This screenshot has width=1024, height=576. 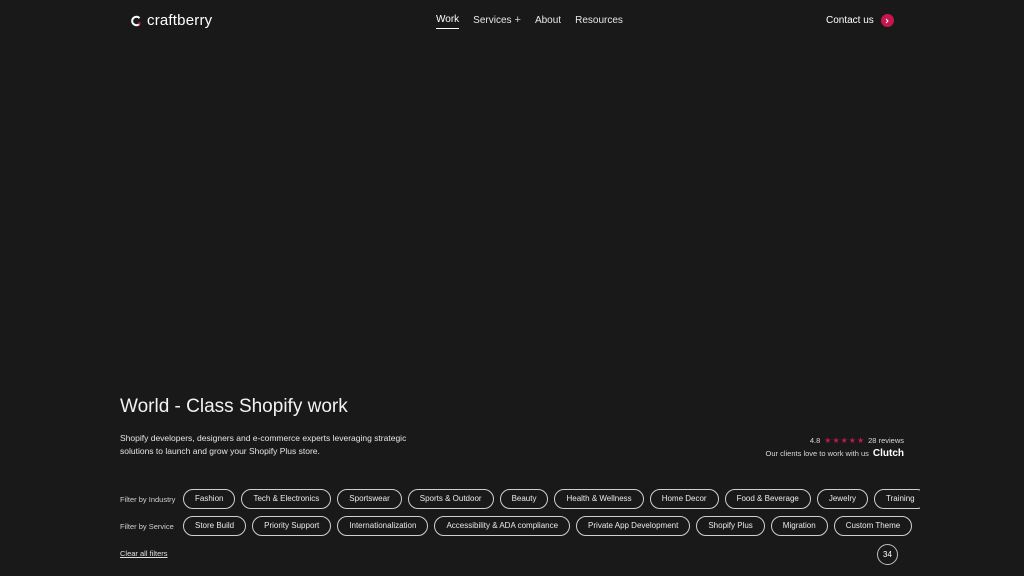 What do you see at coordinates (147, 526) in the screenshot?
I see `service-filter-label: Filter by Service` at bounding box center [147, 526].